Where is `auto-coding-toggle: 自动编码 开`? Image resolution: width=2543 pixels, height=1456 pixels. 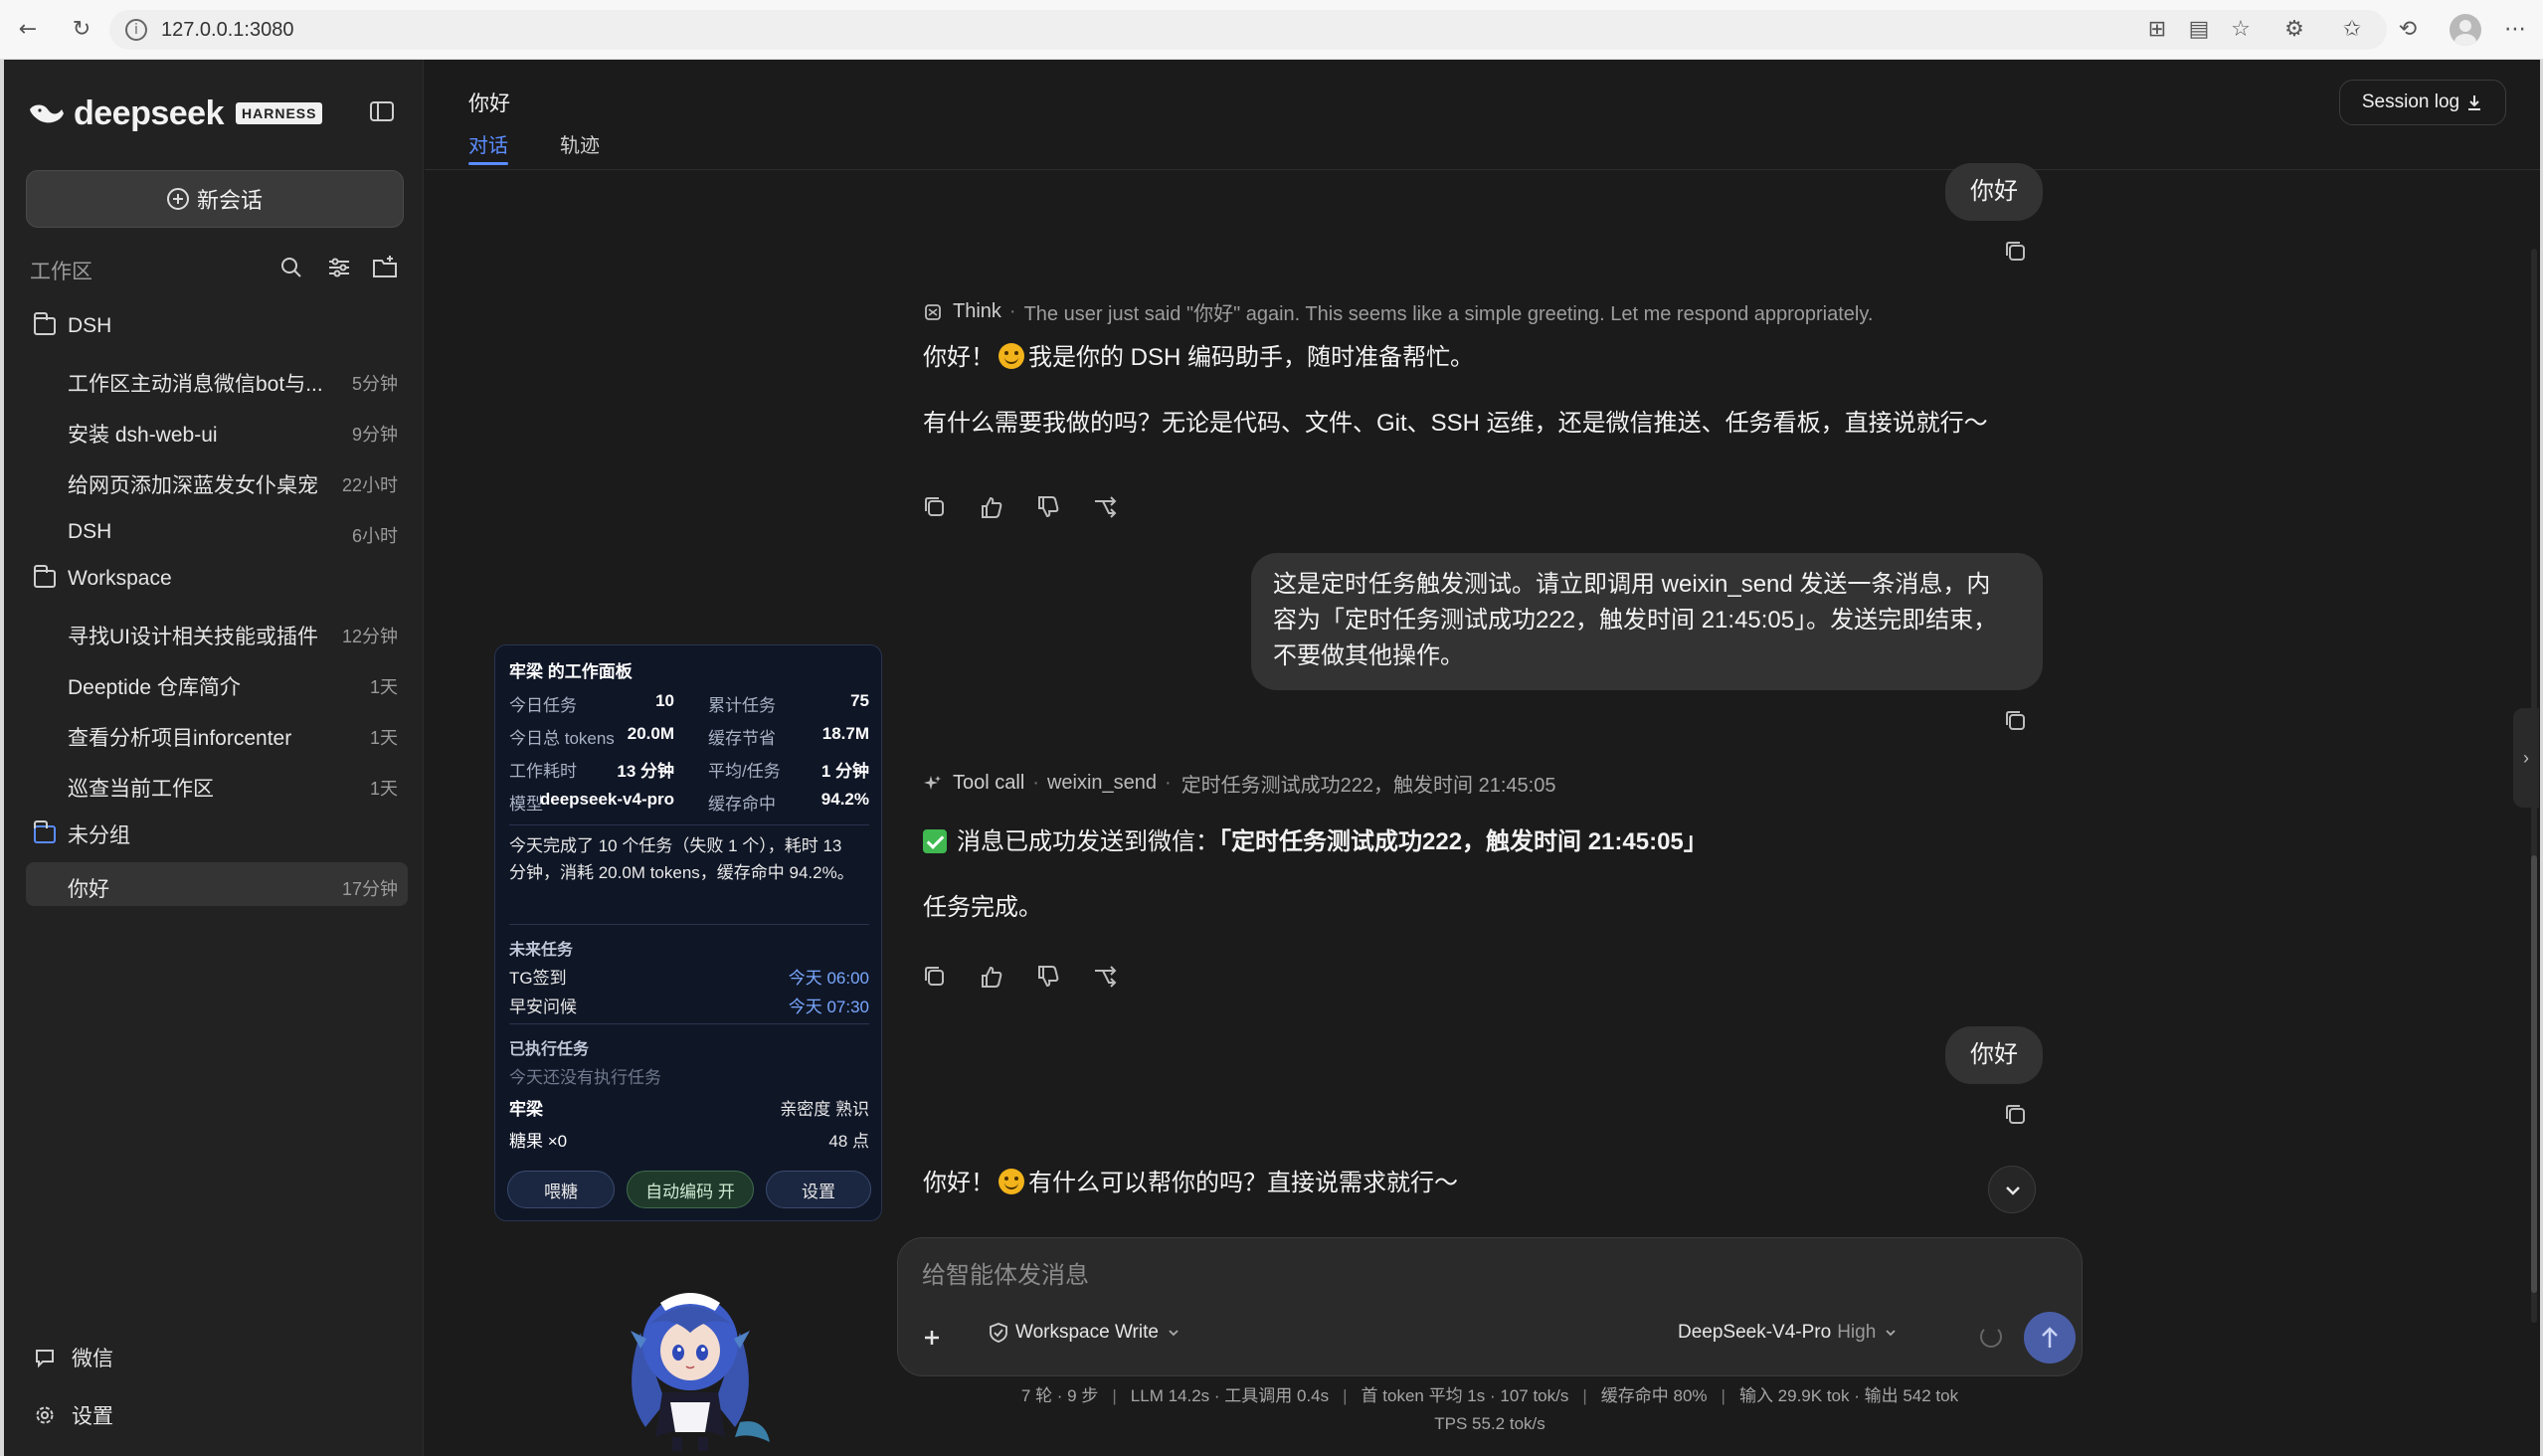 auto-coding-toggle: 自动编码 开 is located at coordinates (690, 1189).